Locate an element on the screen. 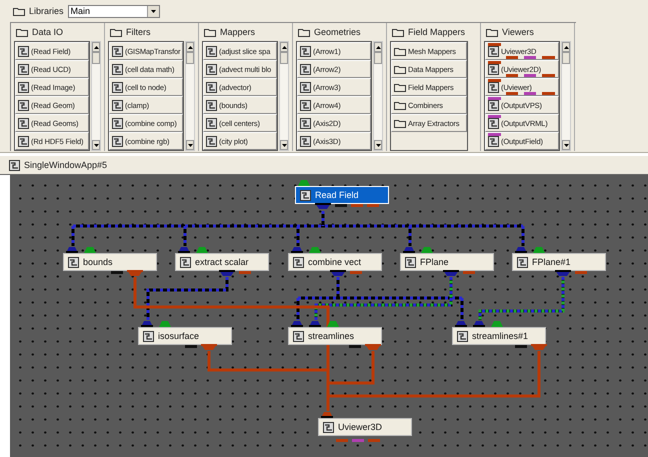 The height and width of the screenshot is (457, 648). module-node: combine vect is located at coordinates (335, 262).